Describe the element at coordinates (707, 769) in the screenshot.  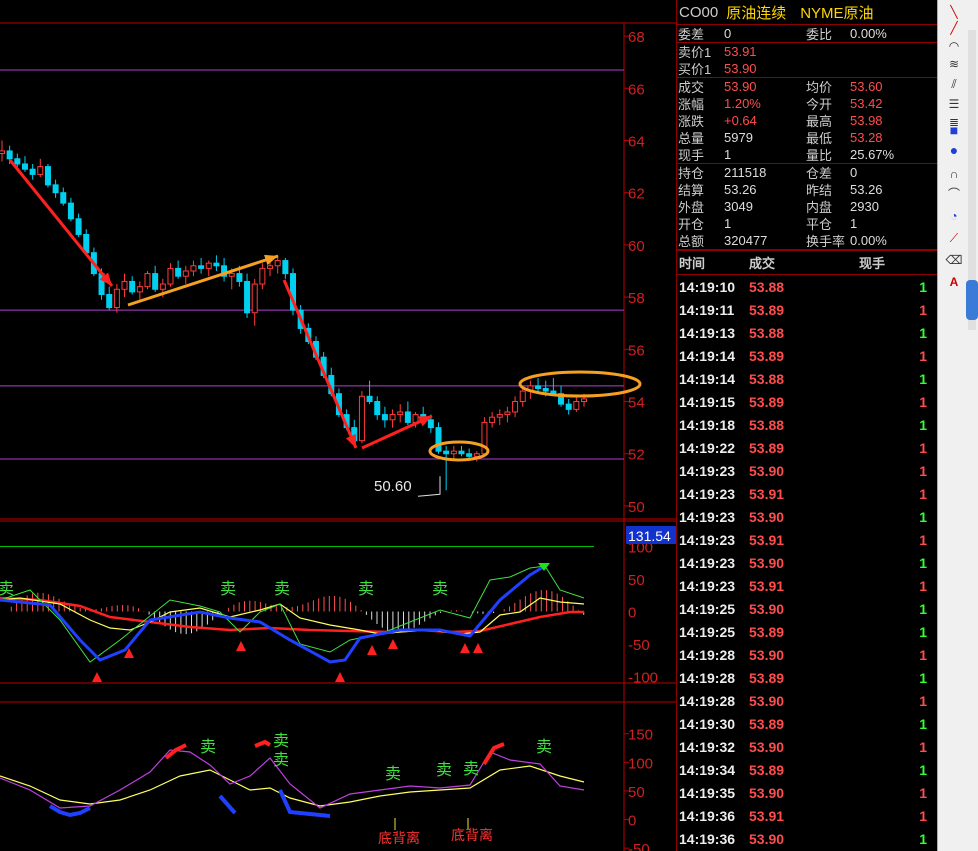
I see `tick-time: 14:19:34` at that location.